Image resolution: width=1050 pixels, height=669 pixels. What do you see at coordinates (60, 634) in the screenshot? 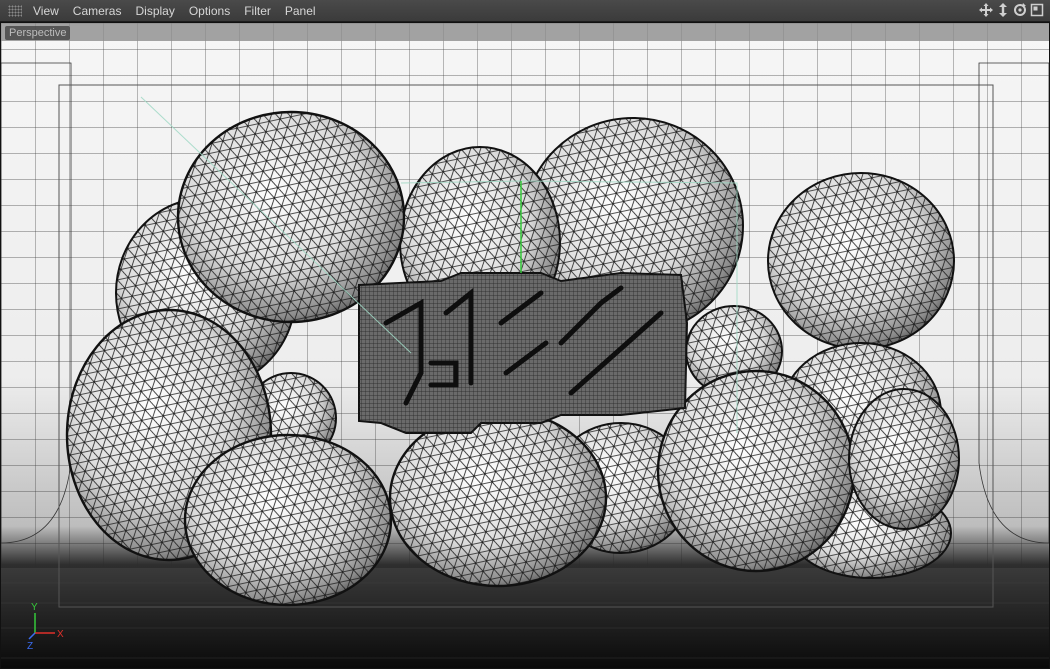
I see `axis-x-label: X` at bounding box center [60, 634].